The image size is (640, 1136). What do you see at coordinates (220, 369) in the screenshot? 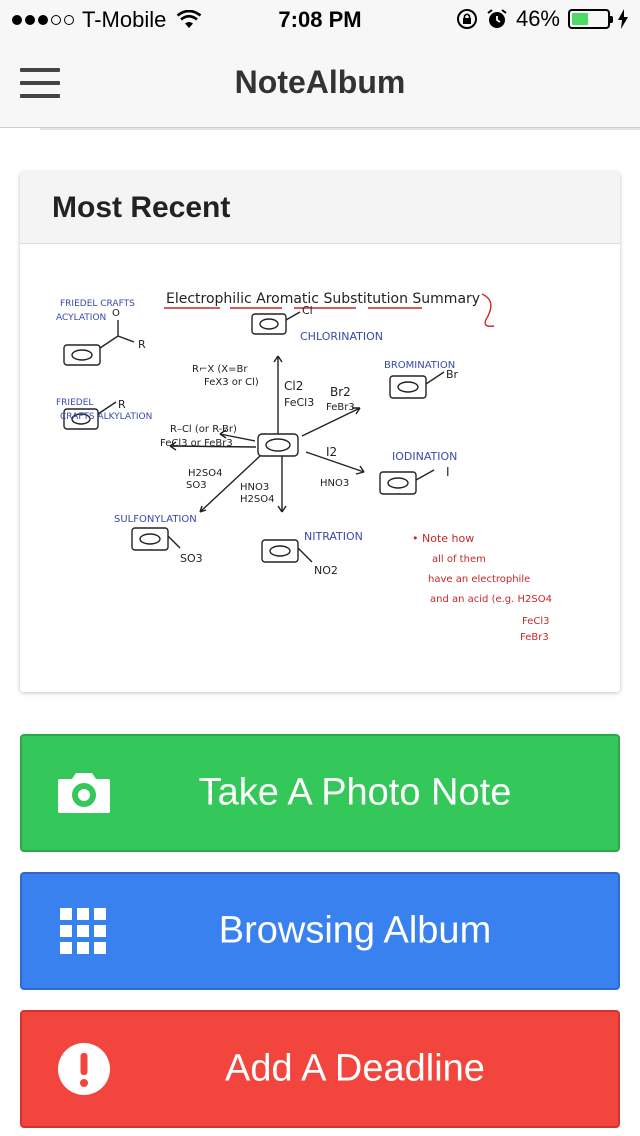
I see `label-acyl-reagent-1: R⌐X (X=Br` at bounding box center [220, 369].